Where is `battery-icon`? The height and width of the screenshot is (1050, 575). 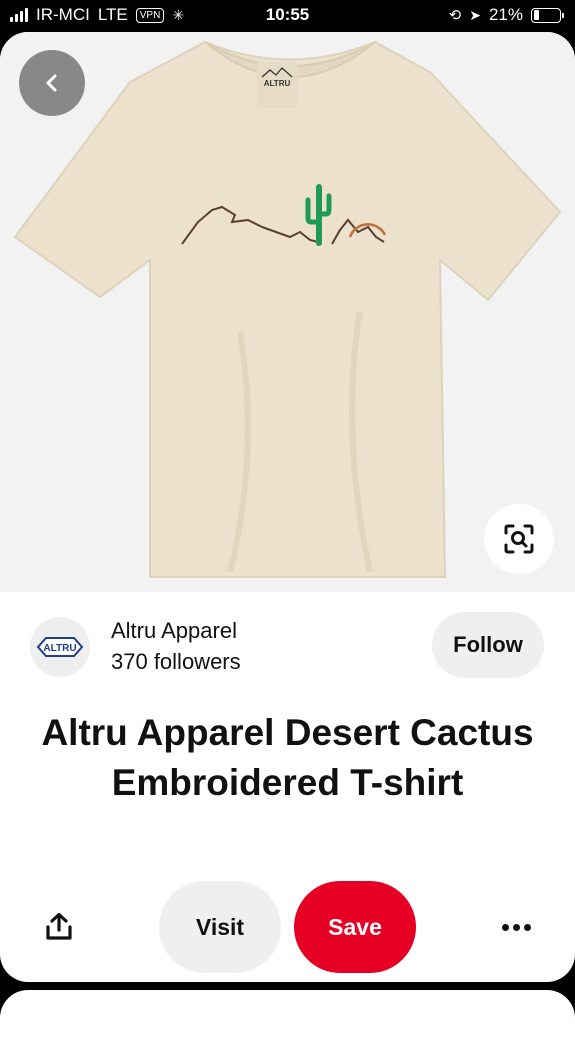 battery-icon is located at coordinates (547, 15).